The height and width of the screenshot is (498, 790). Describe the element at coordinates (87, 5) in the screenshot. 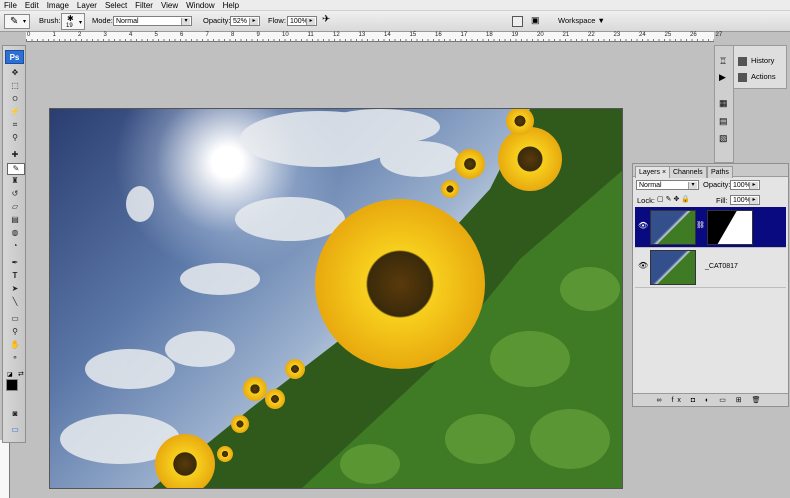

I see `menu-layer: Layer` at that location.